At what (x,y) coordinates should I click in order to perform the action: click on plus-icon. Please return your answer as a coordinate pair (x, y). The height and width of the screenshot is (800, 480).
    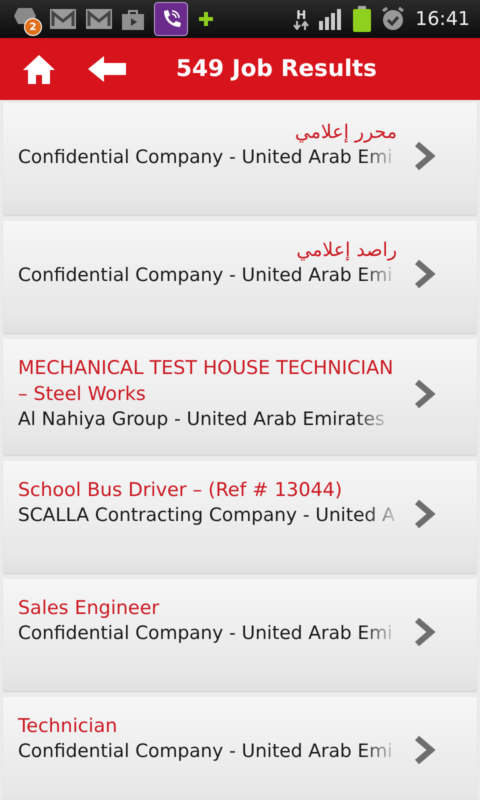
    Looking at the image, I should click on (206, 19).